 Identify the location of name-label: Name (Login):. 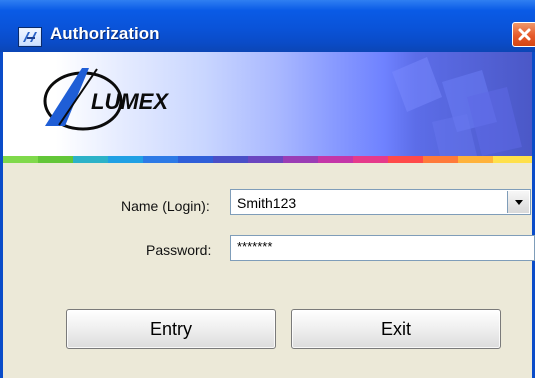
(165, 206).